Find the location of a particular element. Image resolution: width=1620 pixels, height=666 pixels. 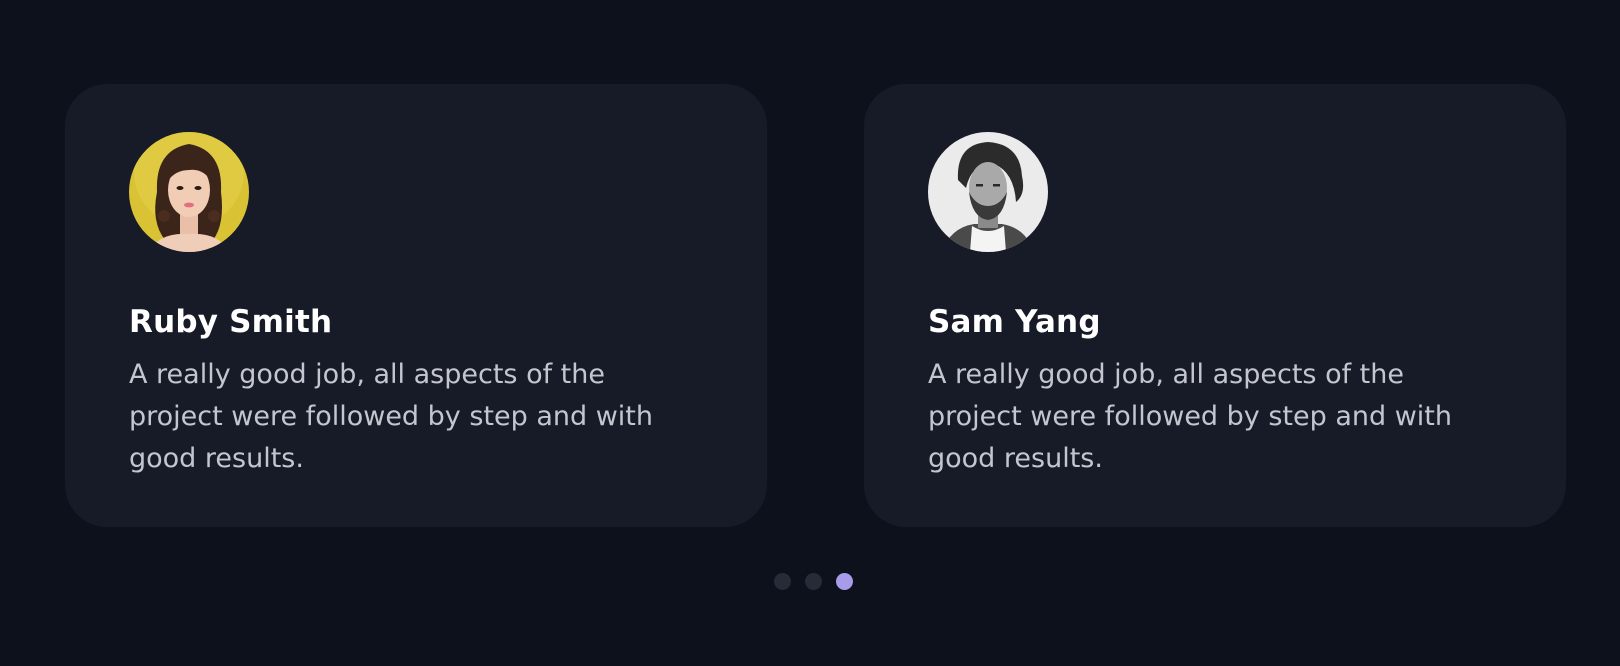

testimonial-name: Ruby Smith is located at coordinates (231, 322).